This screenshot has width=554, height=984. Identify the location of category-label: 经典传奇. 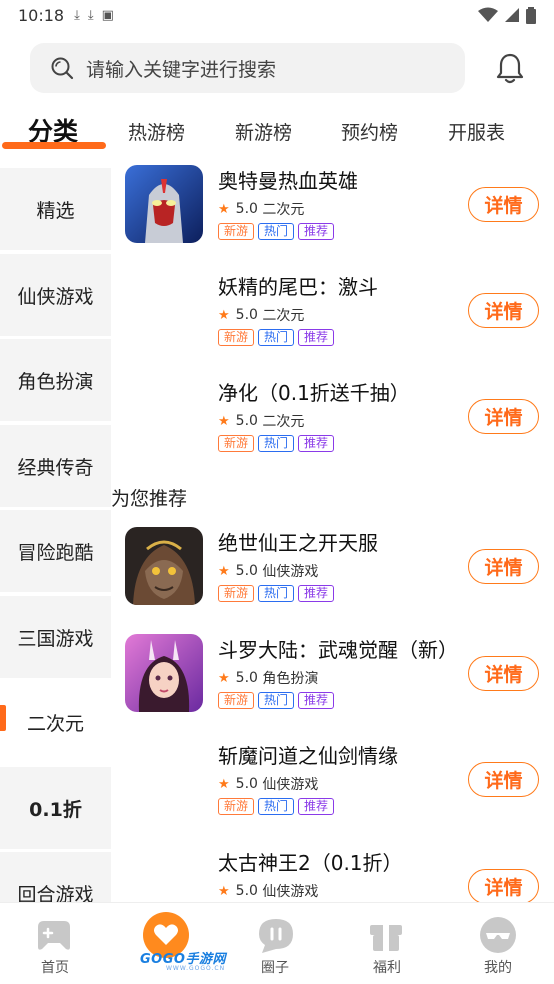
(55, 467).